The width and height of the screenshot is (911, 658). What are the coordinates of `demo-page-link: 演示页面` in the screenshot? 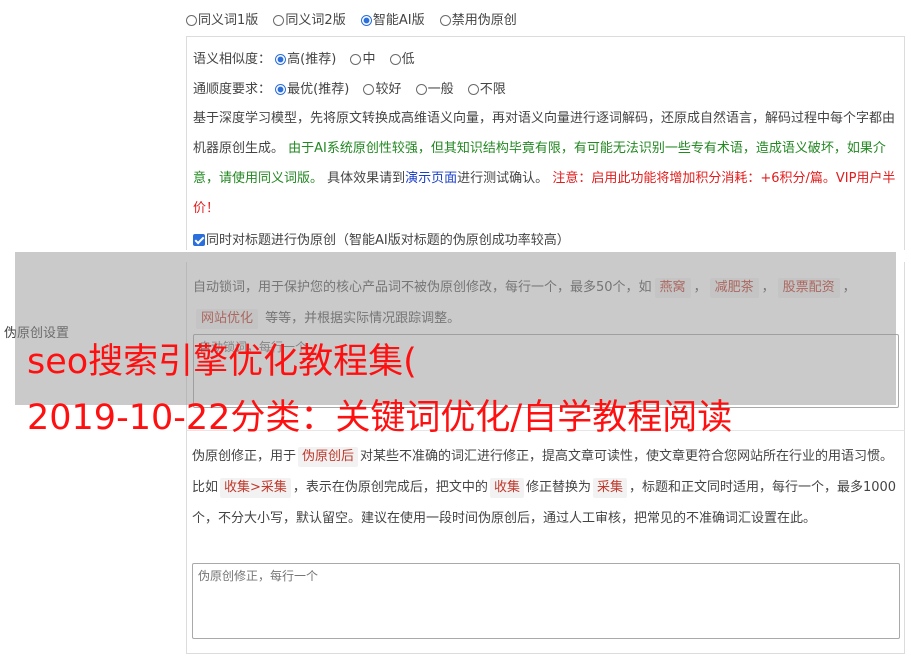 It's located at (431, 178).